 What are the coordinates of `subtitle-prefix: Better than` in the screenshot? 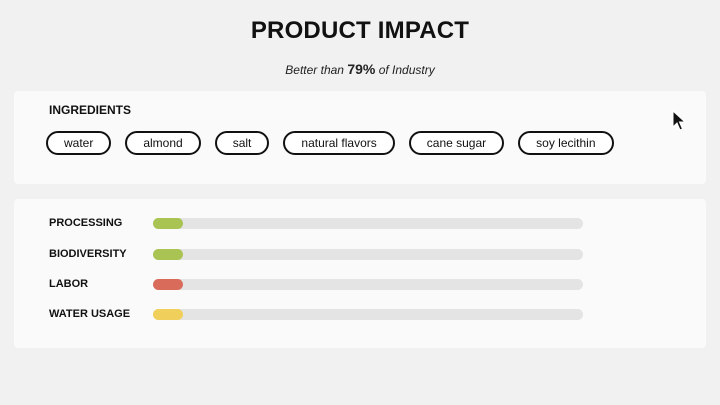 It's located at (314, 70).